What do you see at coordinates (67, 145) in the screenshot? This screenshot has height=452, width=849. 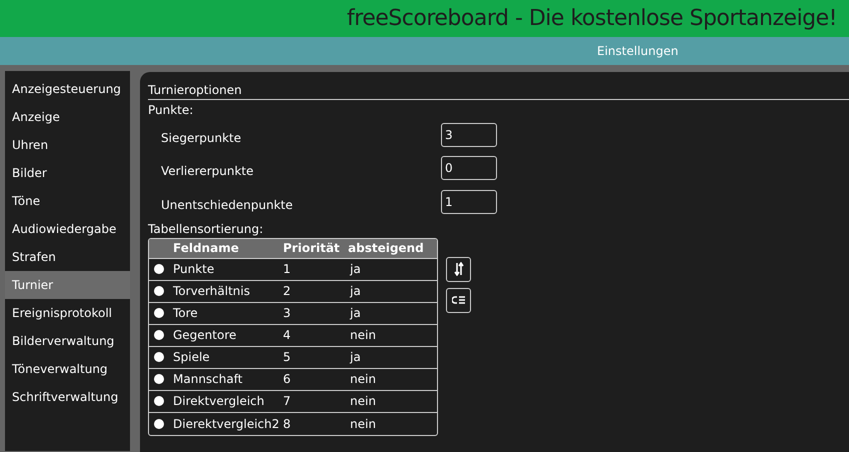 I see `sidebar-item: Uhren` at bounding box center [67, 145].